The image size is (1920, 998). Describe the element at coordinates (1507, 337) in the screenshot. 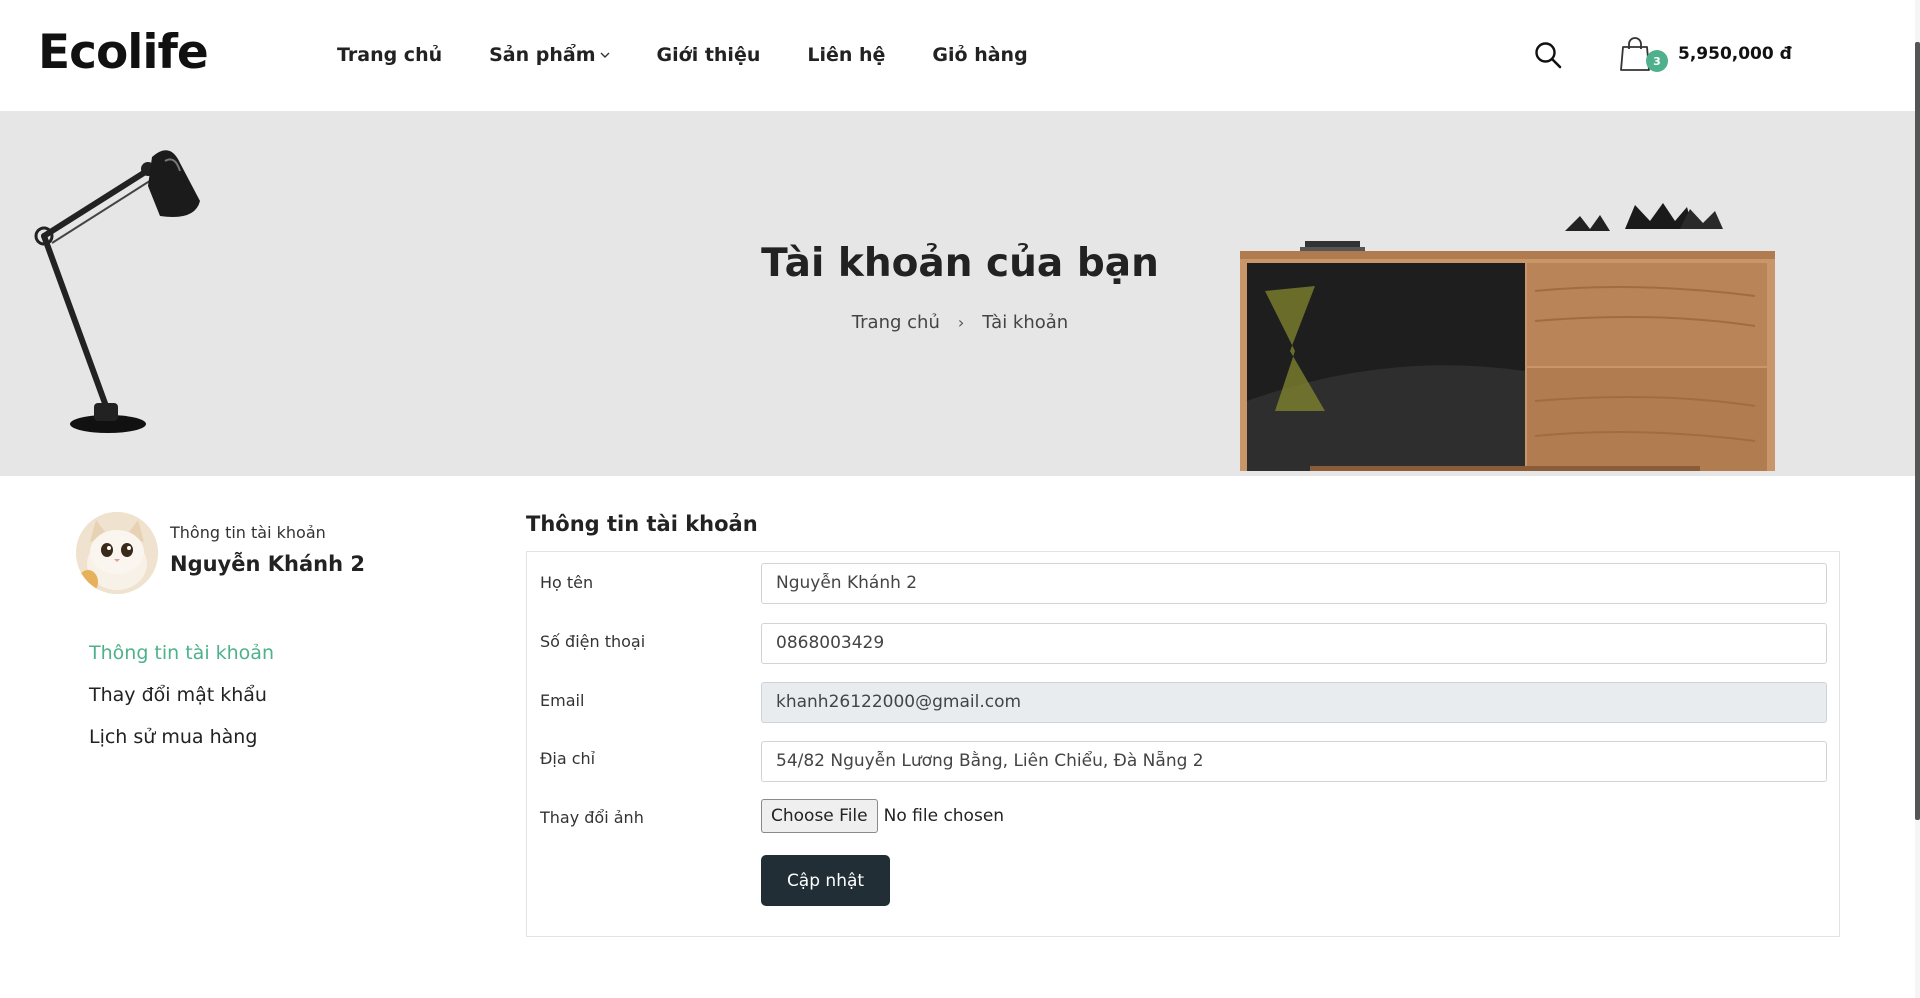

I see `sideboard-image` at that location.